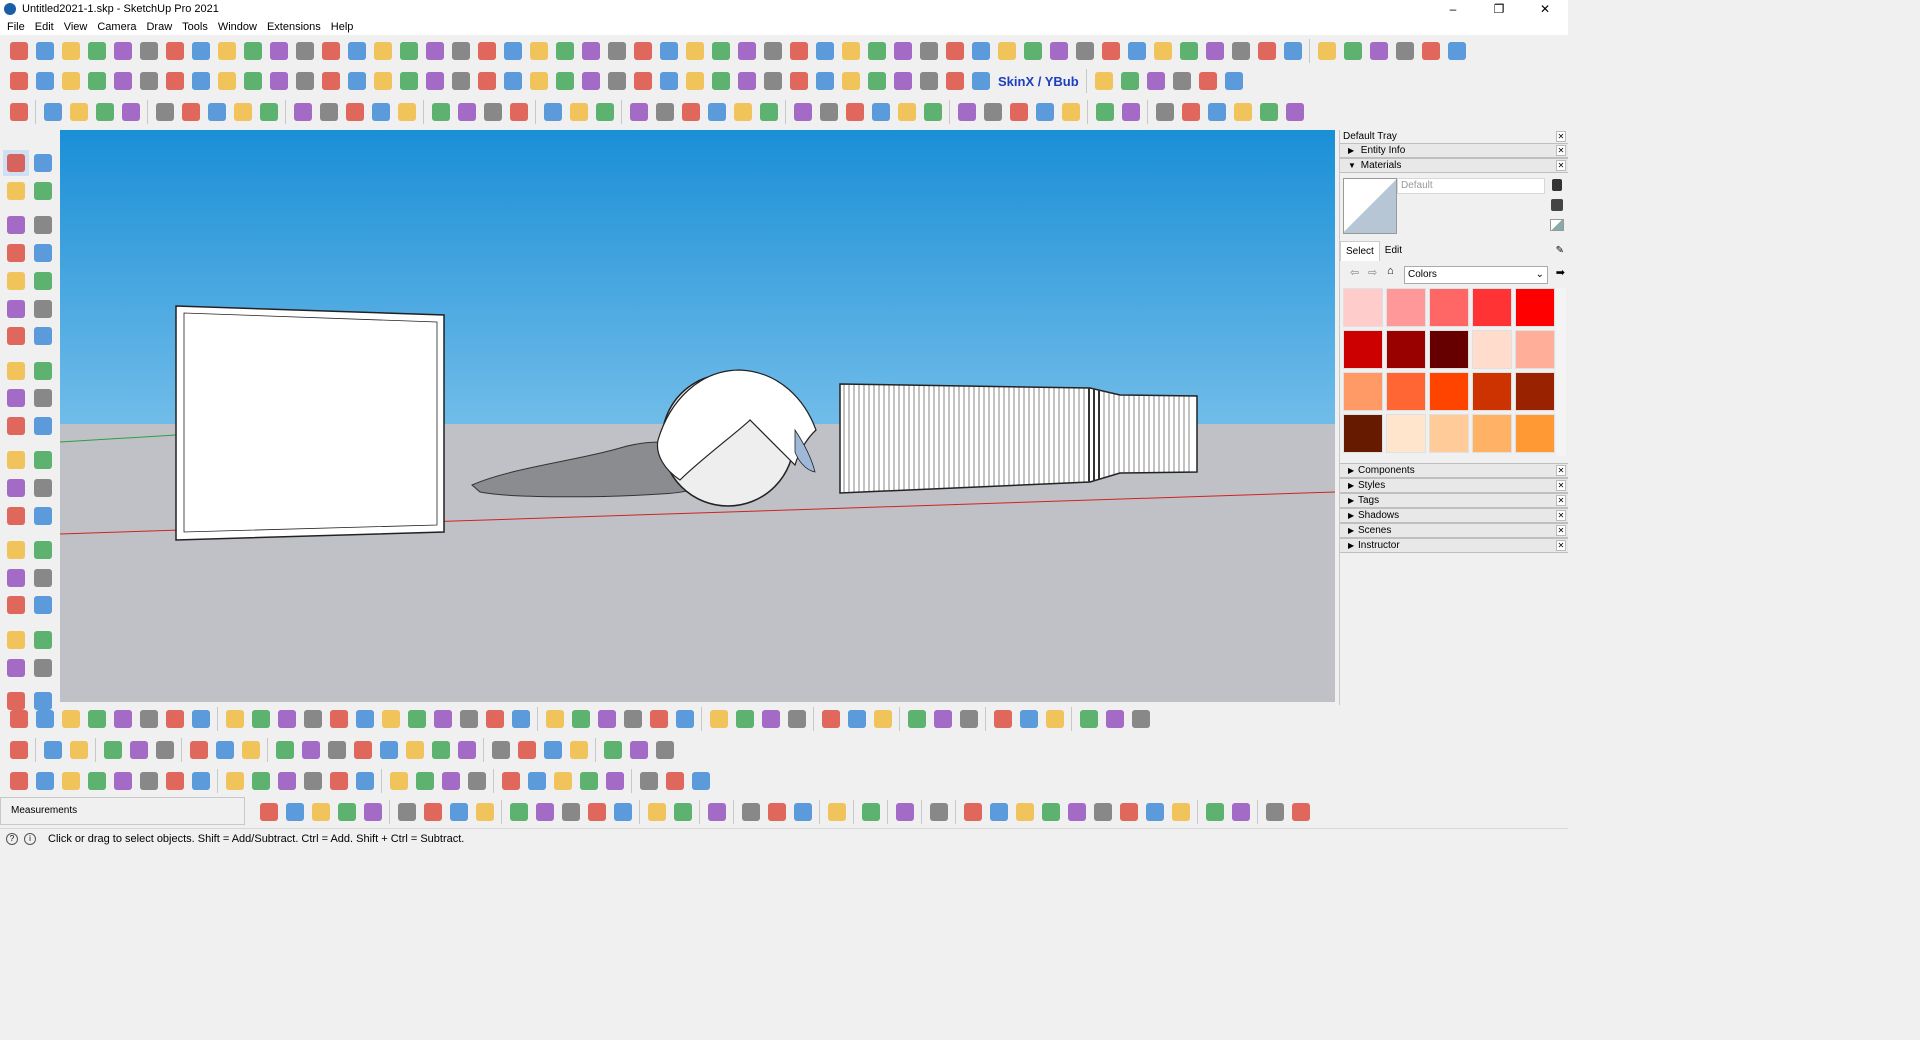  I want to click on panel-tags: ▶ Tags ✕, so click(1454, 500).